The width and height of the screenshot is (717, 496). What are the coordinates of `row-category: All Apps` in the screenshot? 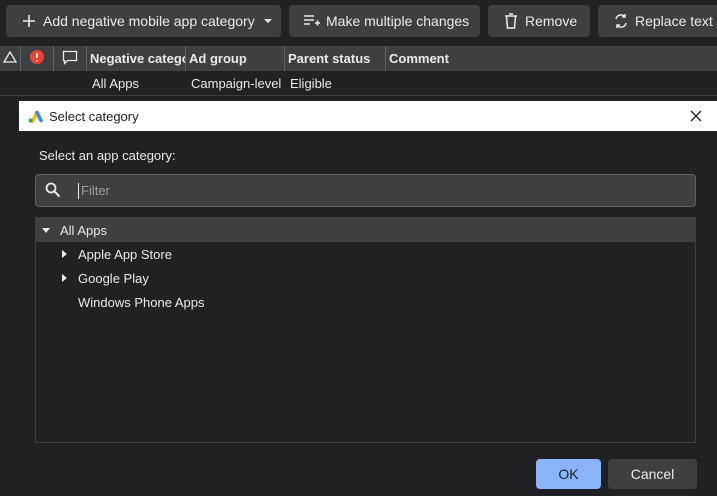 It's located at (115, 83).